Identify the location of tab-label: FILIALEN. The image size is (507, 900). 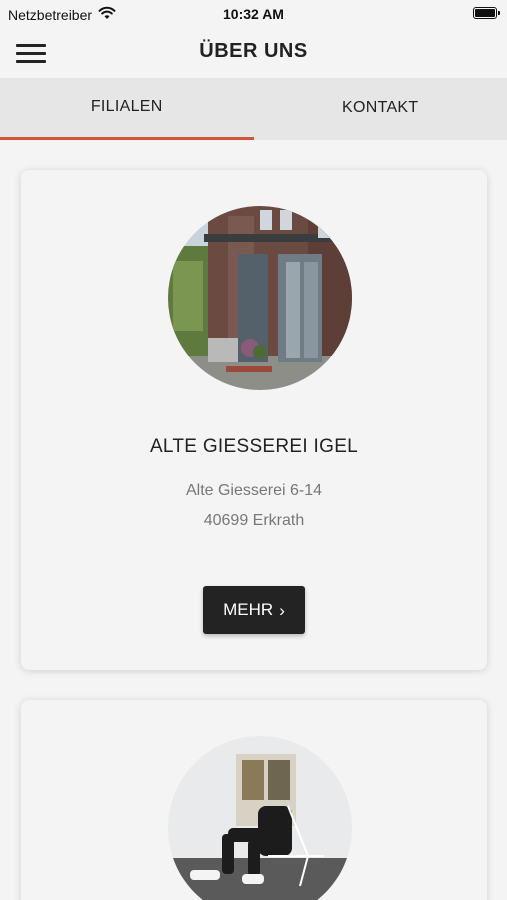
(126, 106).